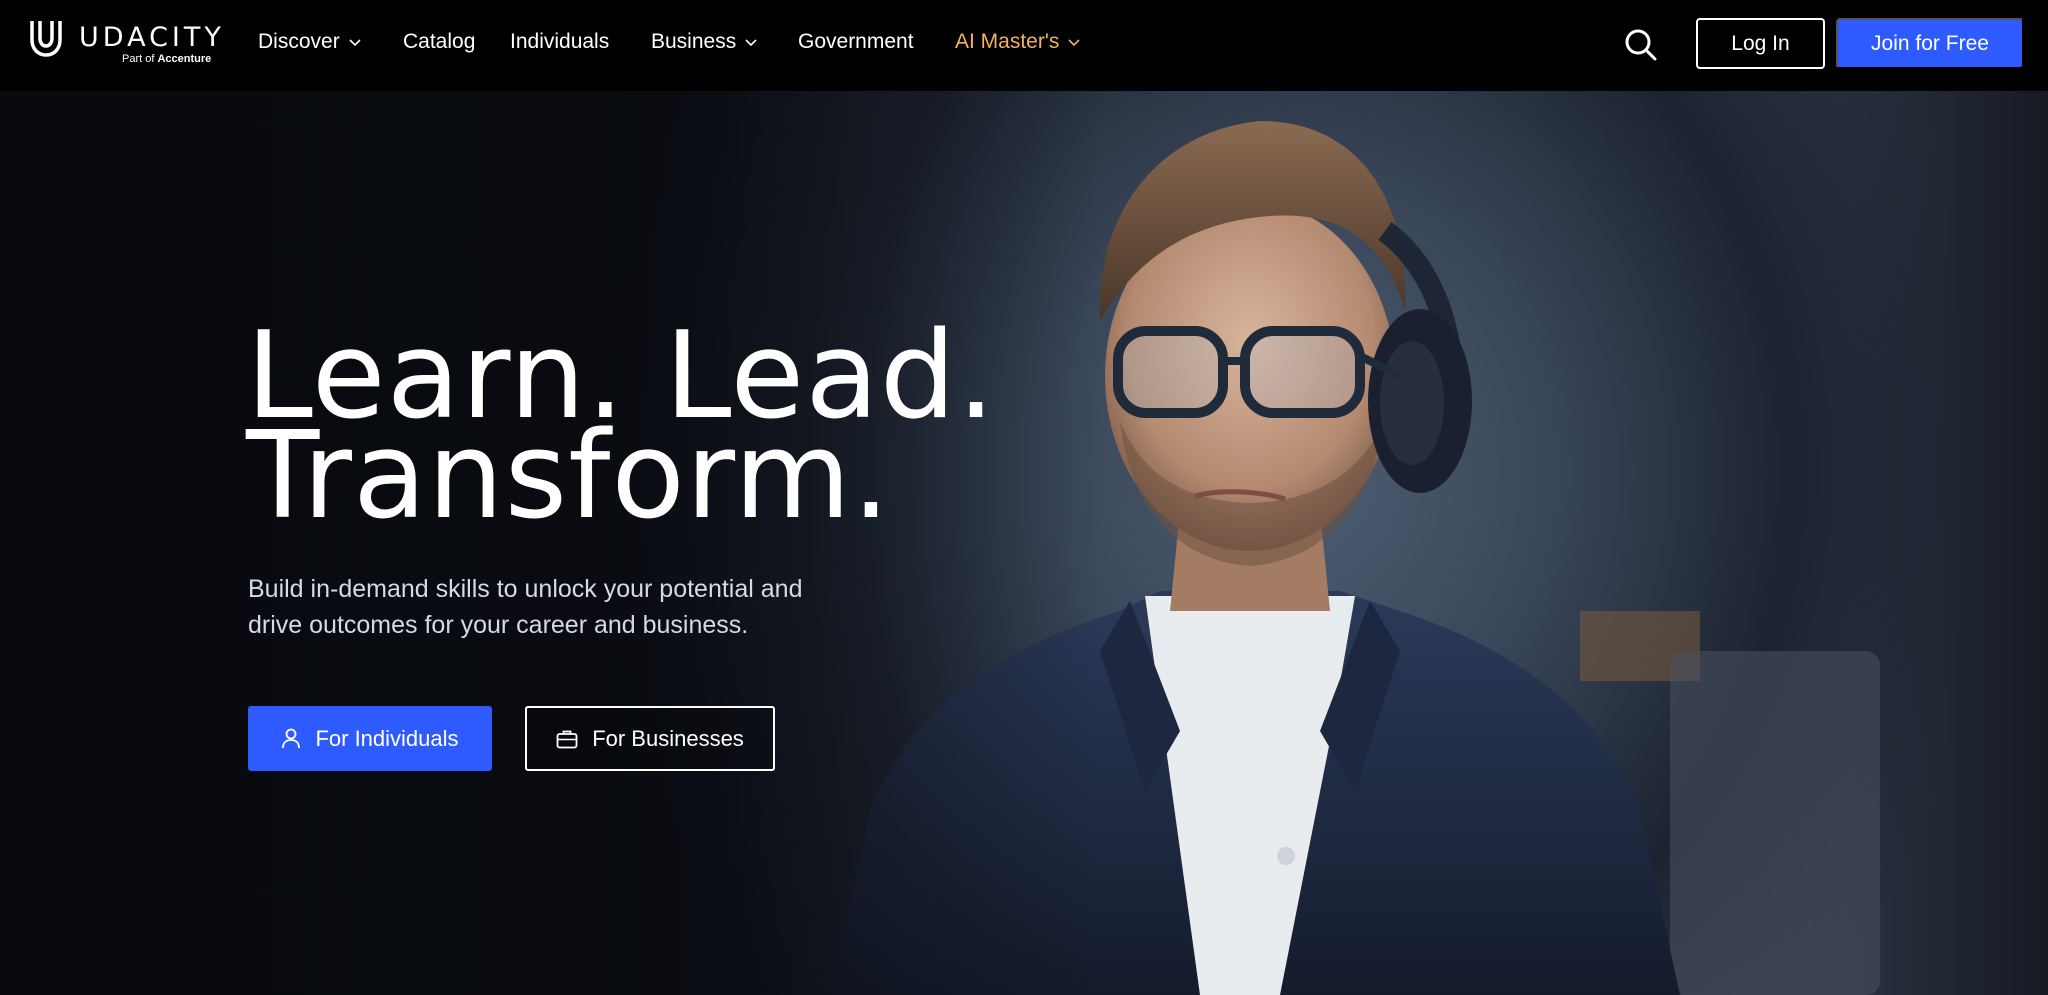 This screenshot has height=995, width=2048. I want to click on udacity-logo: UDACITY Part of Accenture, so click(124, 43).